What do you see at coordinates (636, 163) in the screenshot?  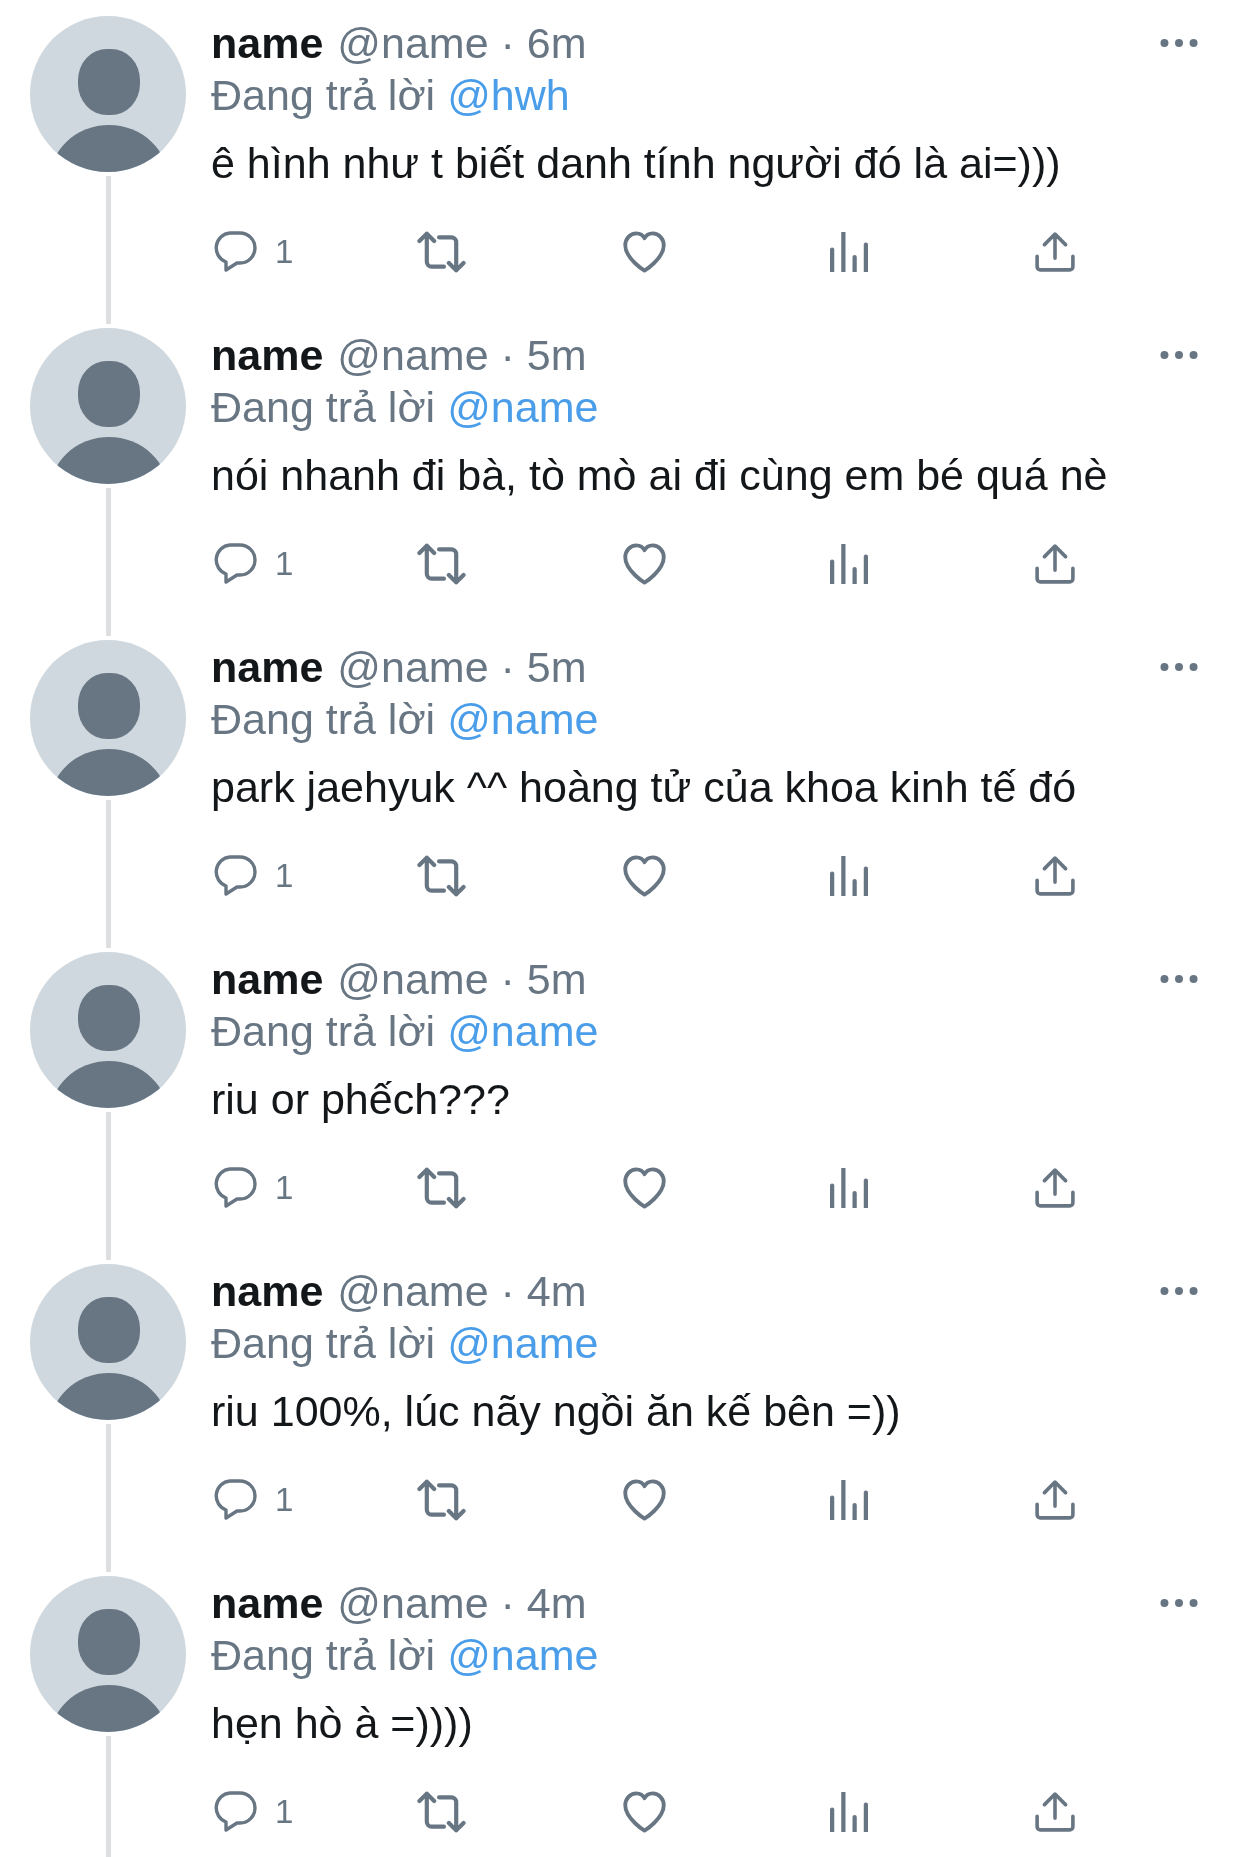 I see `tweet-text: ê hình như t biết danh tính người đó là ai=)))` at bounding box center [636, 163].